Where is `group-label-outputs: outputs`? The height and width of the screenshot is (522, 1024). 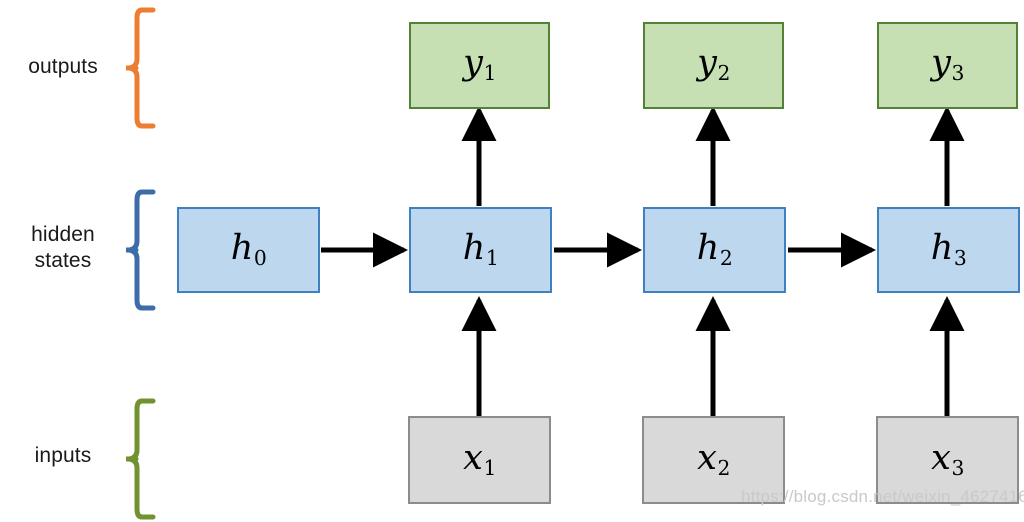 group-label-outputs: outputs is located at coordinates (63, 66).